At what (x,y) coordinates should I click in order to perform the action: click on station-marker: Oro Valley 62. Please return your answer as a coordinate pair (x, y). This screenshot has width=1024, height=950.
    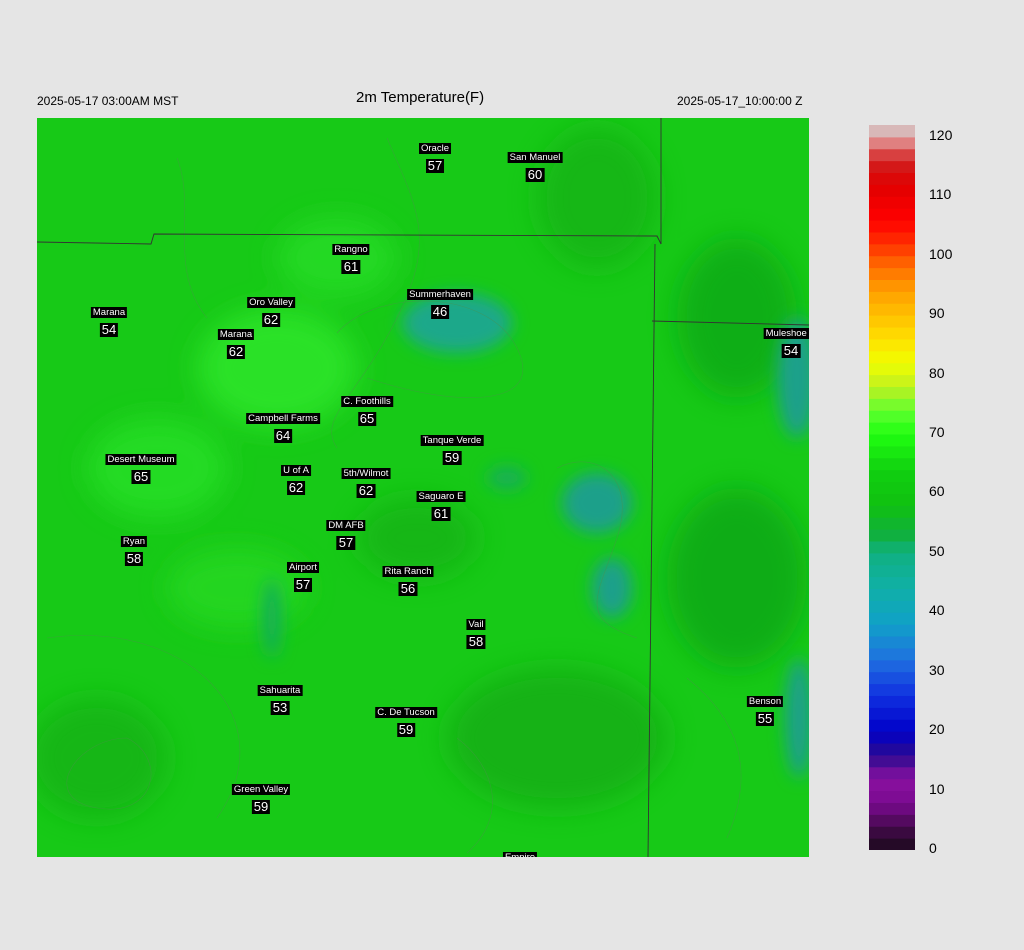
    Looking at the image, I should click on (271, 309).